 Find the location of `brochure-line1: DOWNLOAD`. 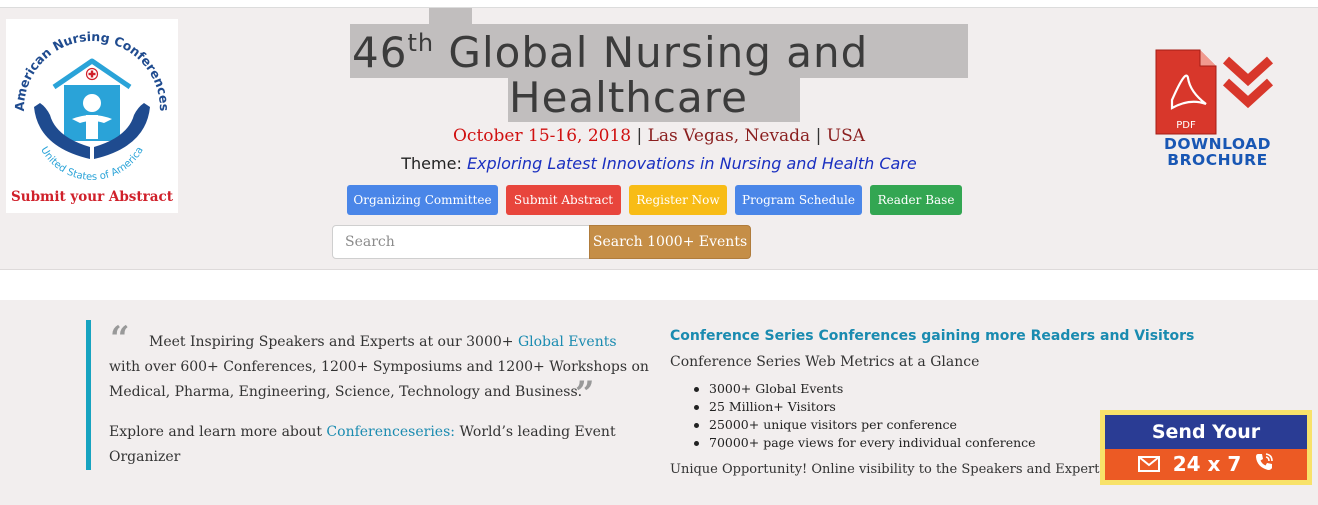

brochure-line1: DOWNLOAD is located at coordinates (1217, 144).